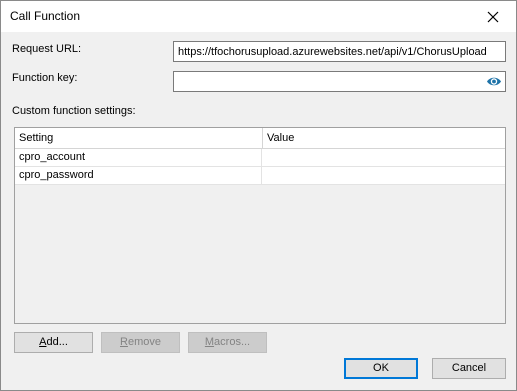 The width and height of the screenshot is (517, 391). Describe the element at coordinates (45, 16) in the screenshot. I see `window-title: Call Function` at that location.